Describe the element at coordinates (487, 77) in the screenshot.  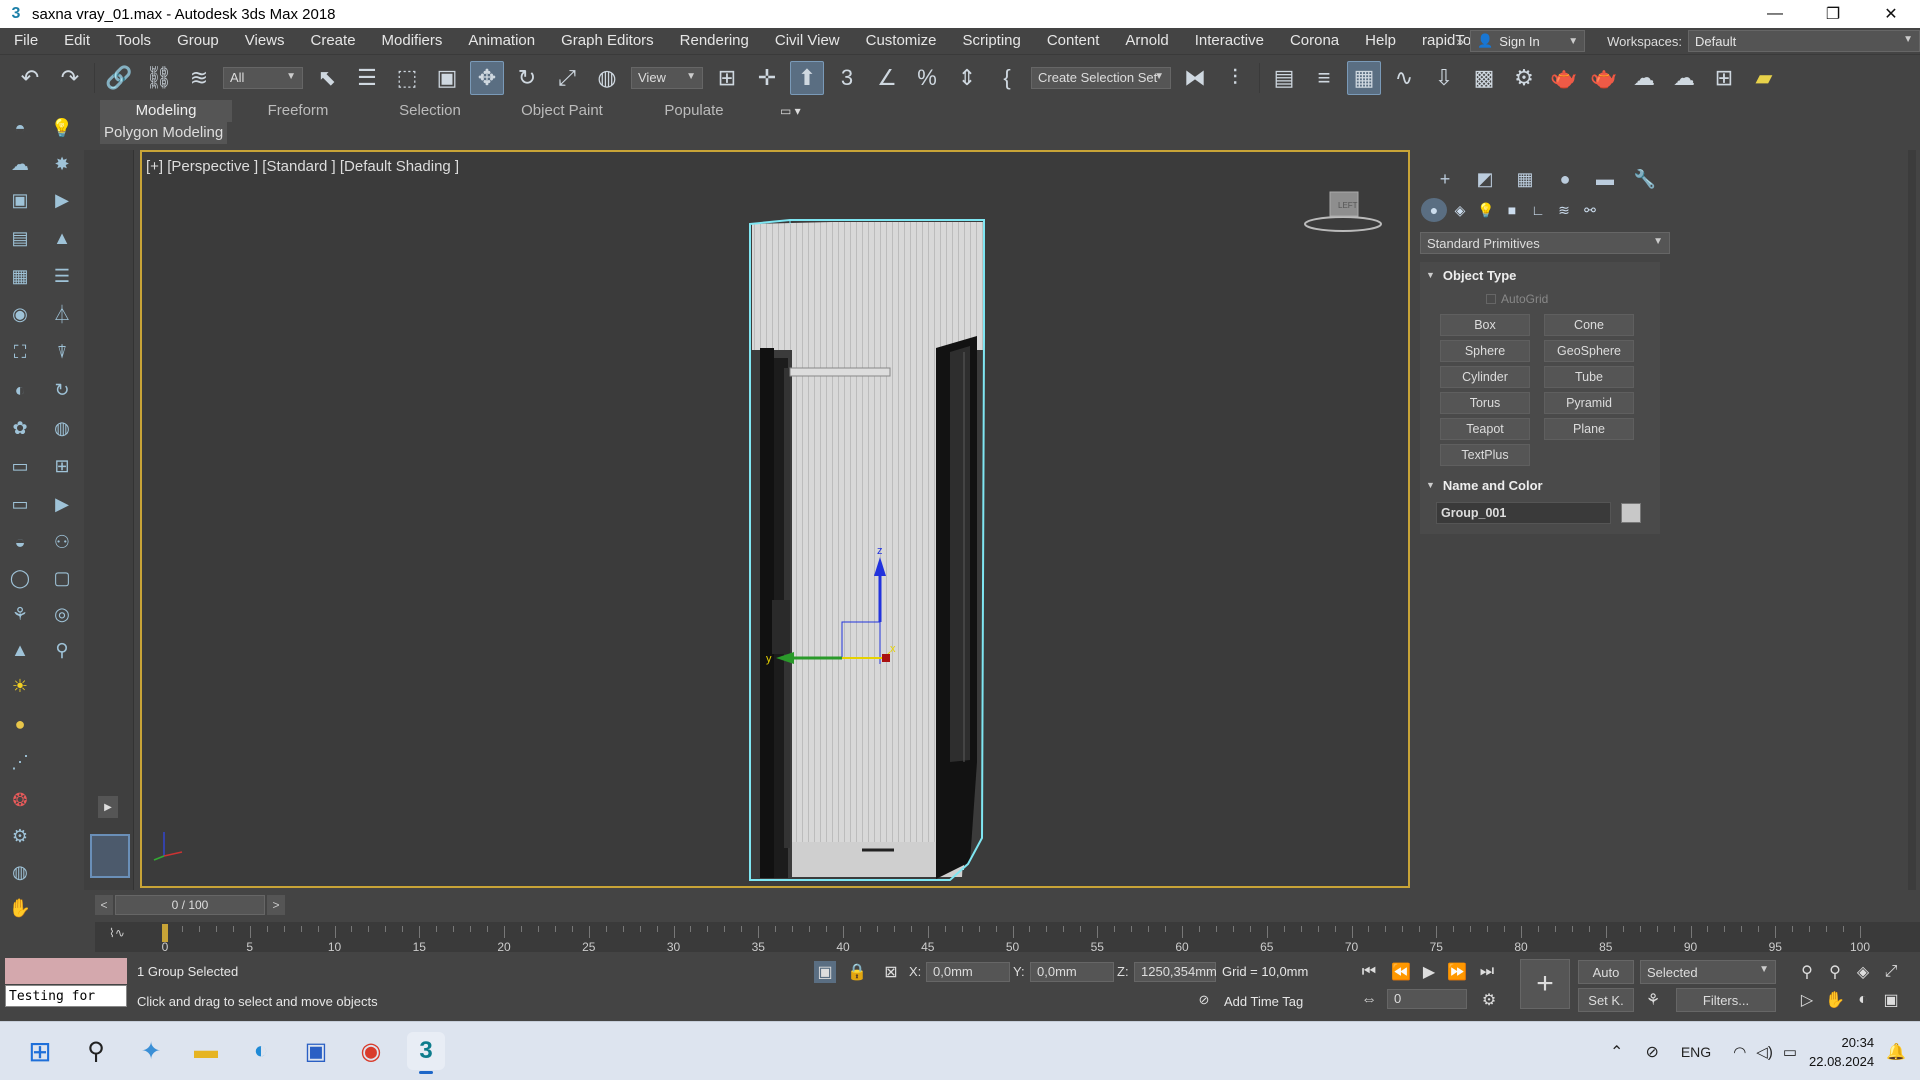
I see `select-and-move-icon: ✥` at that location.